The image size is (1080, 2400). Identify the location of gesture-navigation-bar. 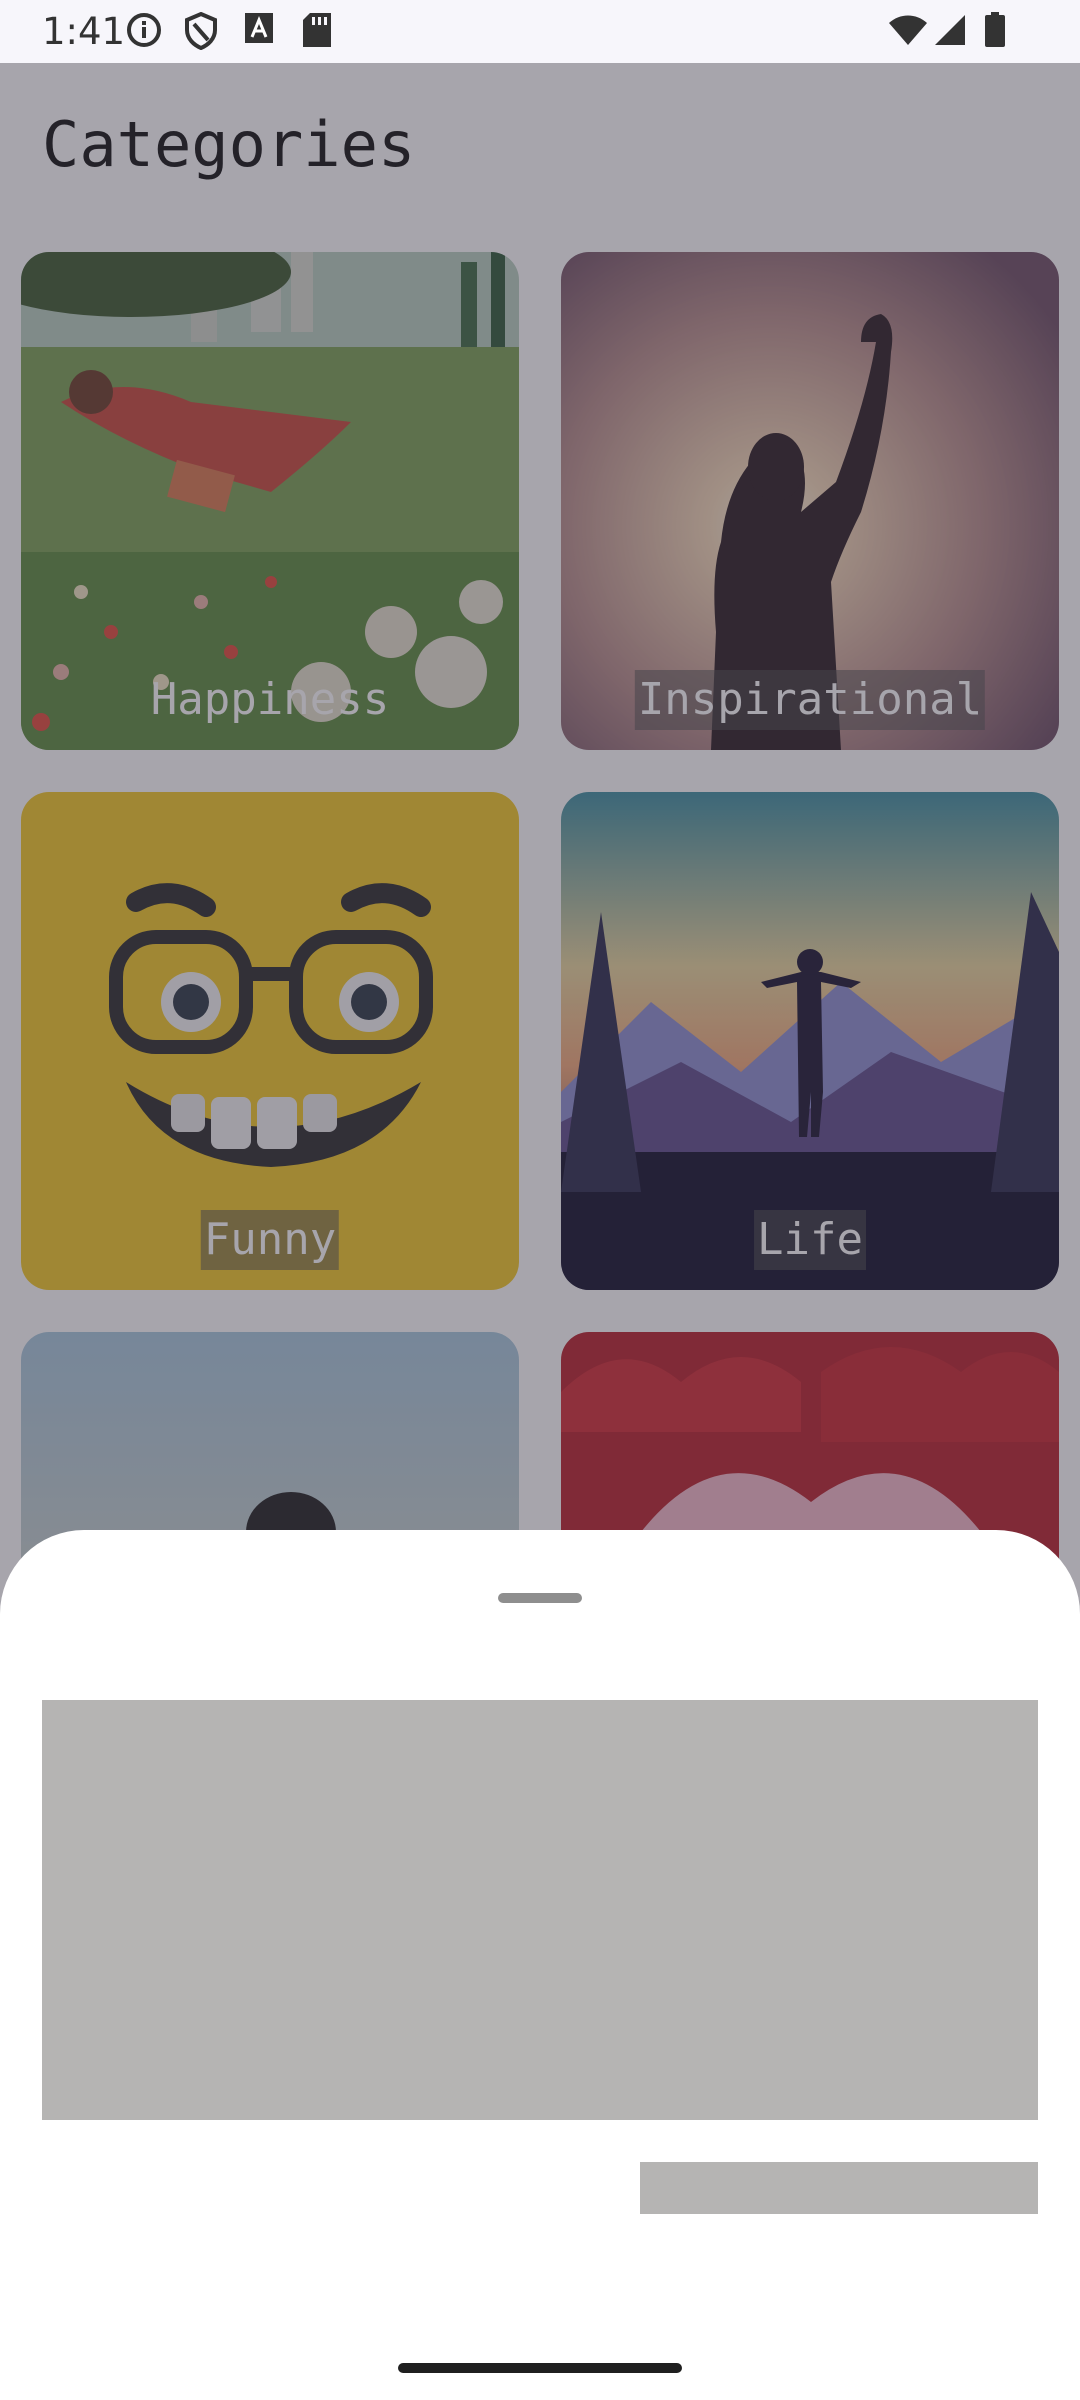
(540, 2368).